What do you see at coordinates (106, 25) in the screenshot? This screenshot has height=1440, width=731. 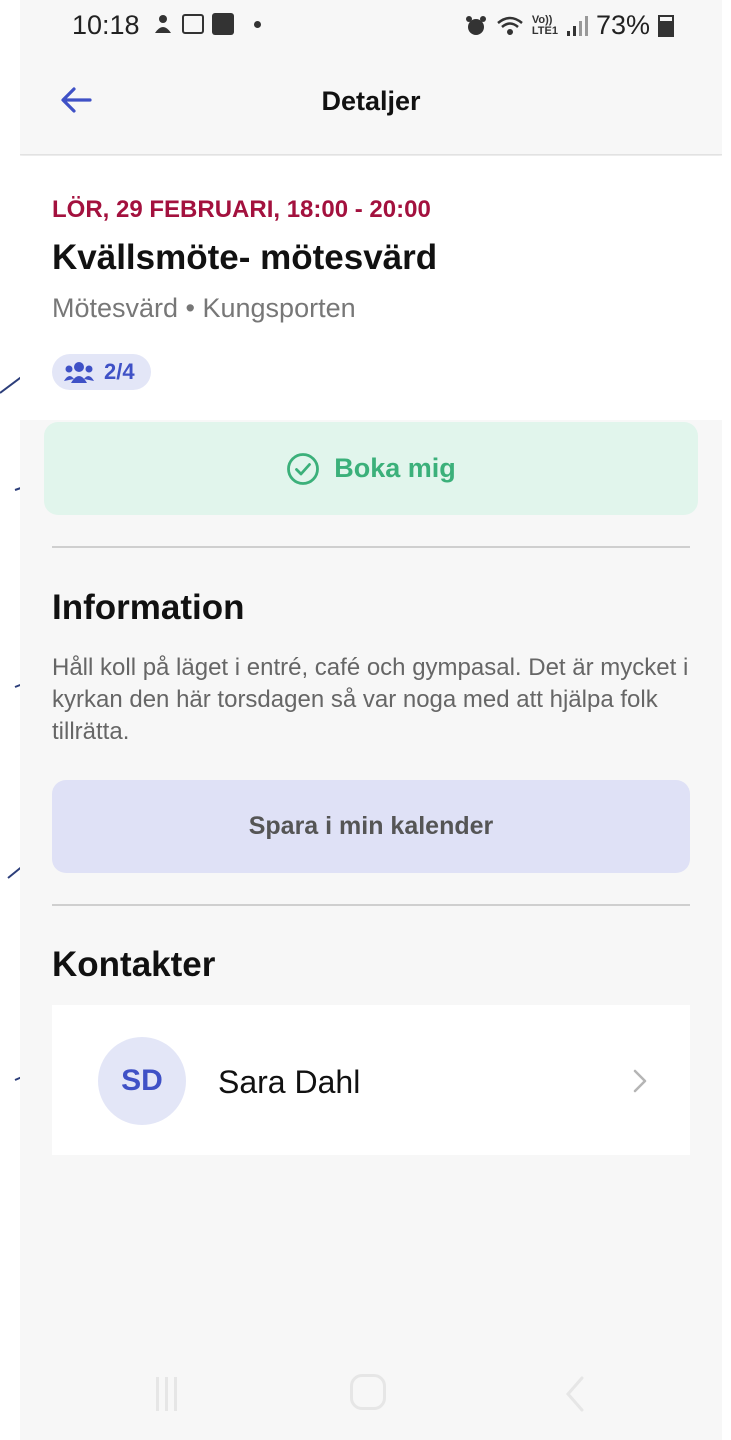 I see `status-time: 10:18` at bounding box center [106, 25].